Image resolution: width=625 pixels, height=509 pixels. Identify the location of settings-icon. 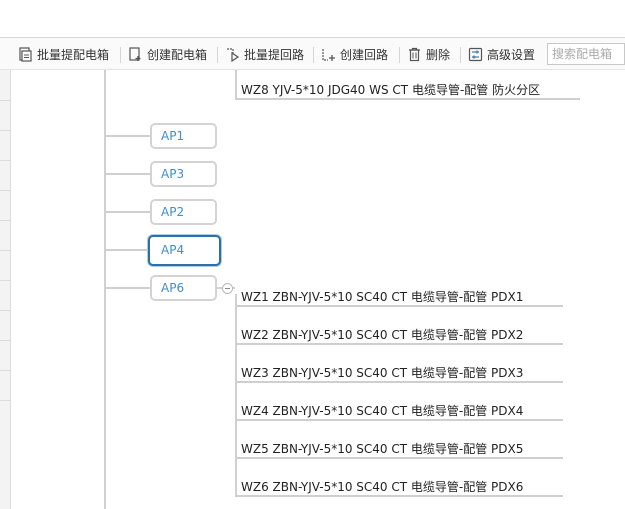
(475, 54).